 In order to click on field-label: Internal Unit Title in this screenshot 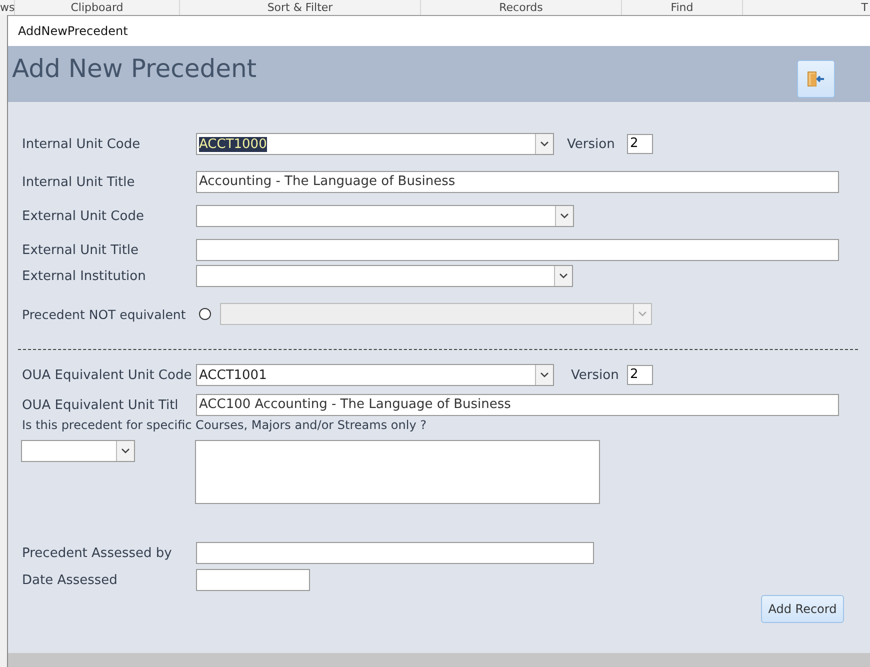, I will do `click(79, 182)`.